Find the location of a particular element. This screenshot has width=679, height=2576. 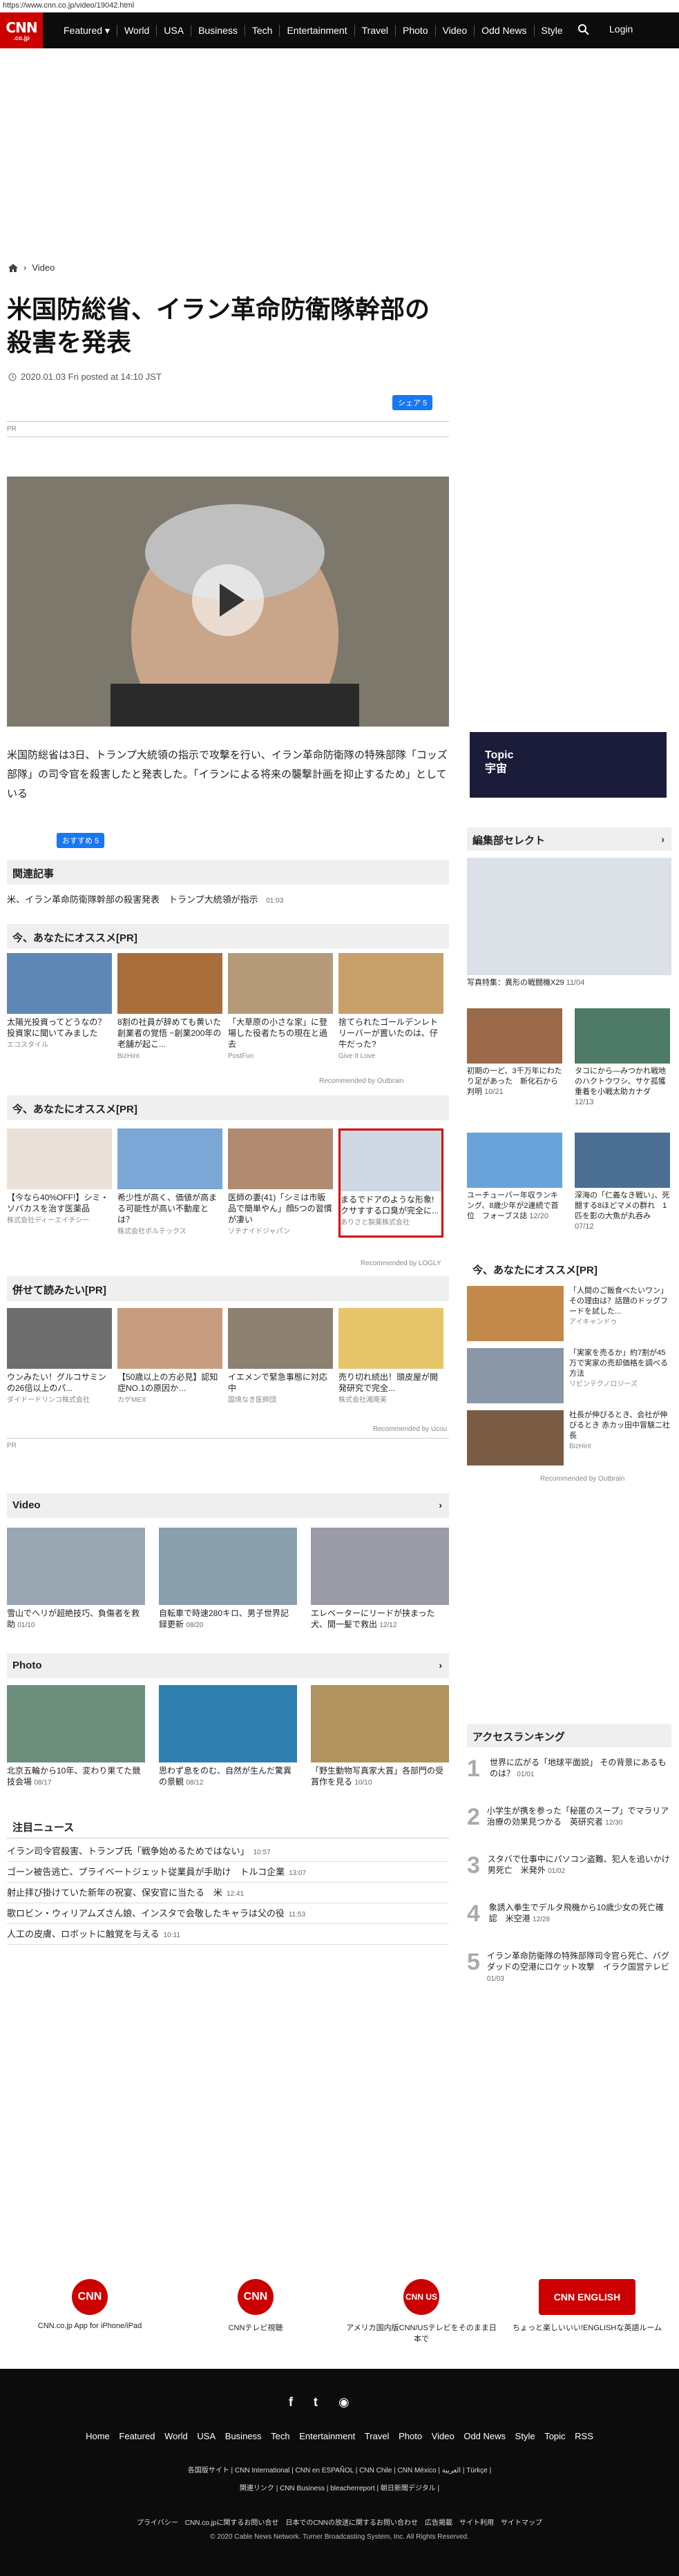

sidebar-rec-item: 「実家を売るか」約7割が45万で実家の売却価格を調べる方法 リビンテクノロジーズ is located at coordinates (569, 1375).